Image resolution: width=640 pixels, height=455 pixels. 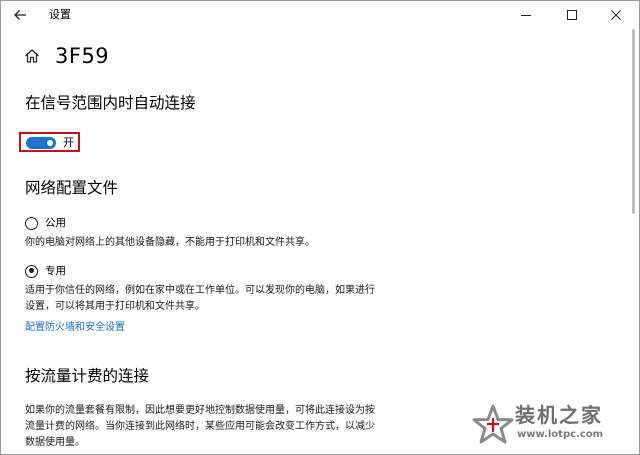 What do you see at coordinates (55, 223) in the screenshot?
I see `radio-public-label: 公用` at bounding box center [55, 223].